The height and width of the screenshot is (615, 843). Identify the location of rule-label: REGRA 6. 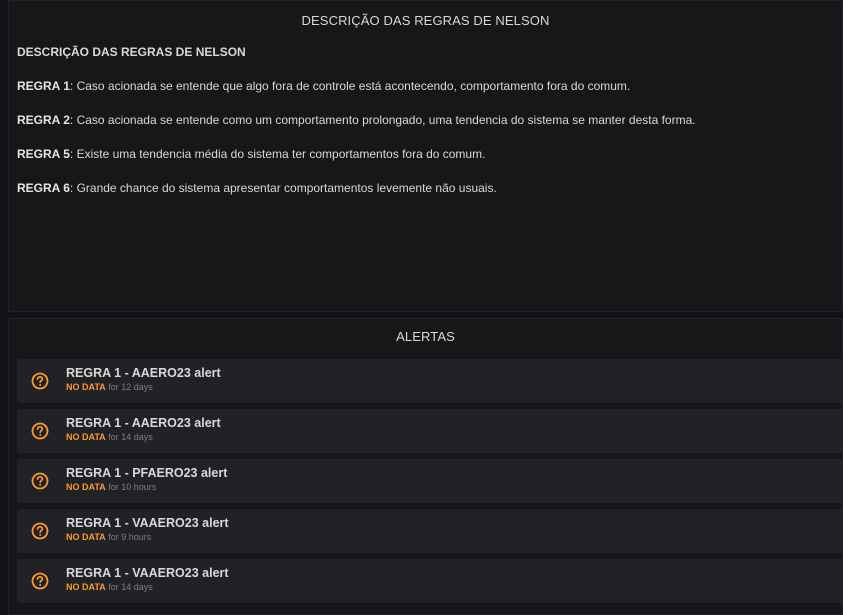
(43, 188).